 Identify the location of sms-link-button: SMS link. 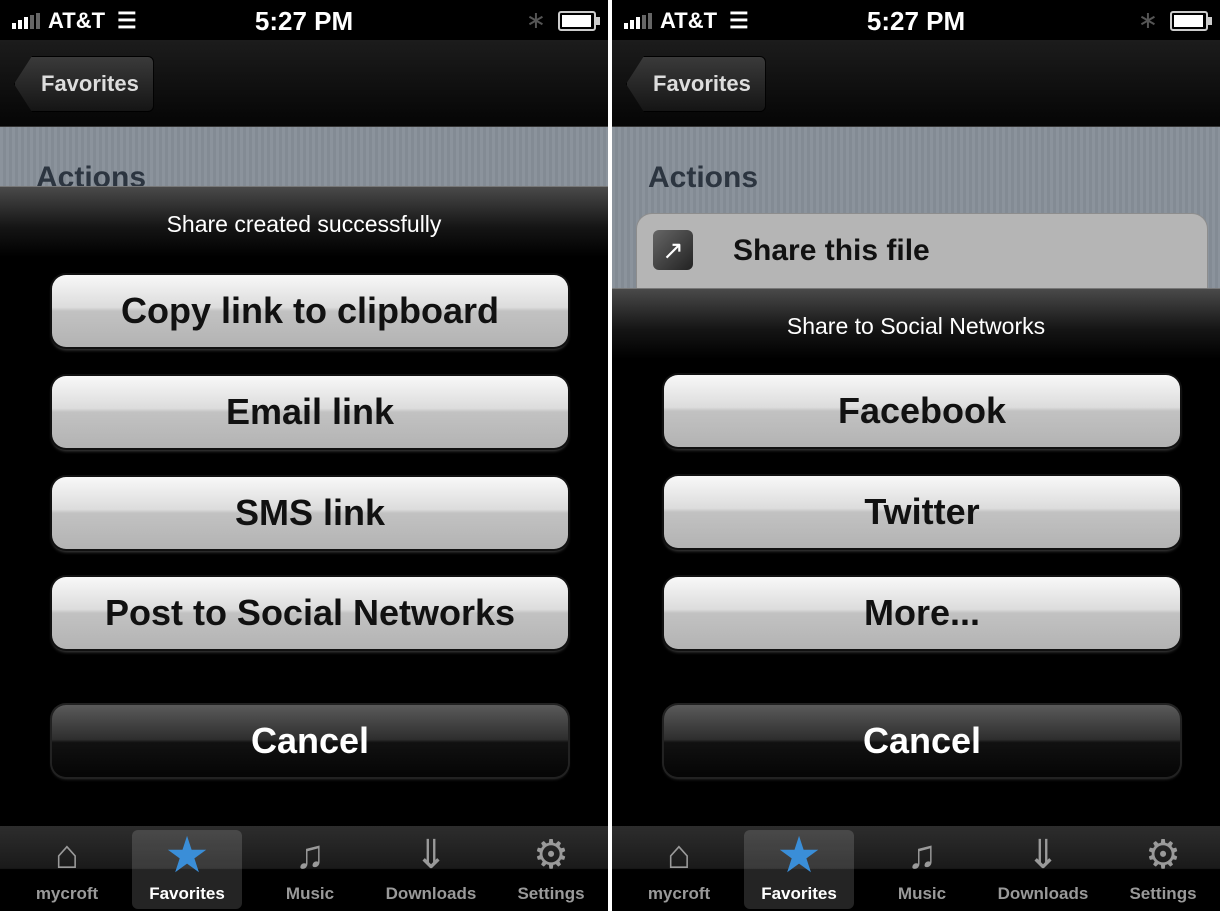
(310, 513).